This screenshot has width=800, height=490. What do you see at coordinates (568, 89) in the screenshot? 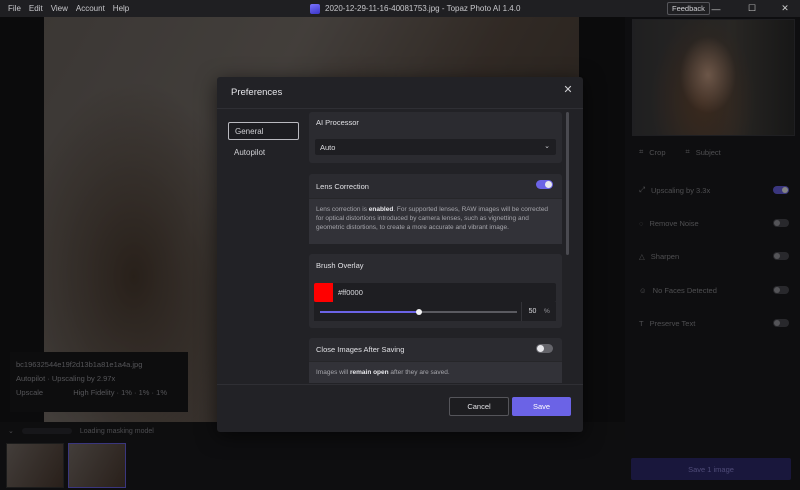
I see `close-icon: ✕` at bounding box center [568, 89].